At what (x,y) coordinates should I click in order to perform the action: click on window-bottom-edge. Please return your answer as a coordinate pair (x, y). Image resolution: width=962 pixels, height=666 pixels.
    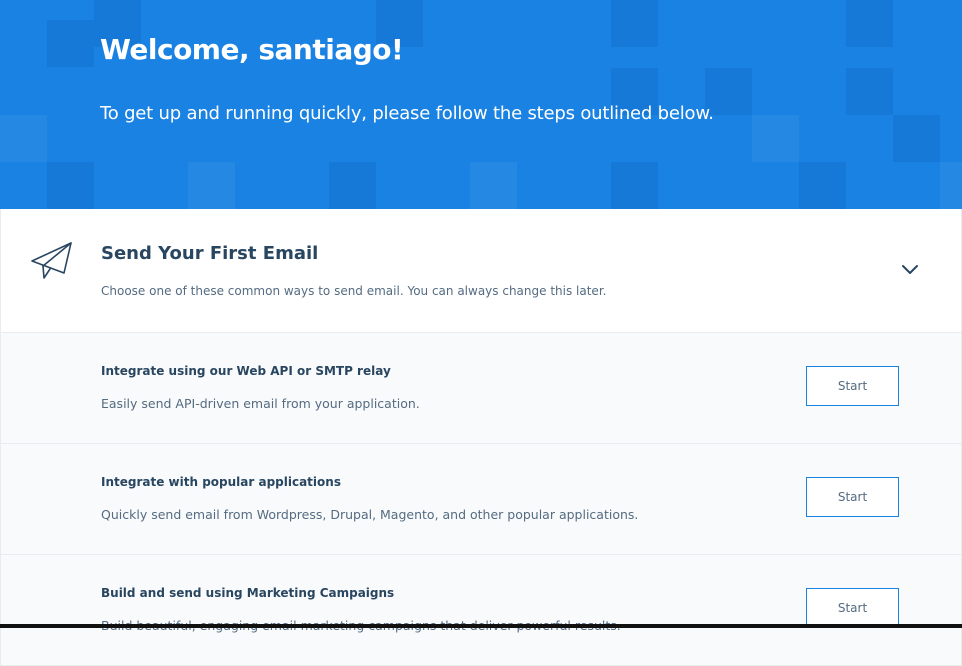
    Looking at the image, I should click on (481, 626).